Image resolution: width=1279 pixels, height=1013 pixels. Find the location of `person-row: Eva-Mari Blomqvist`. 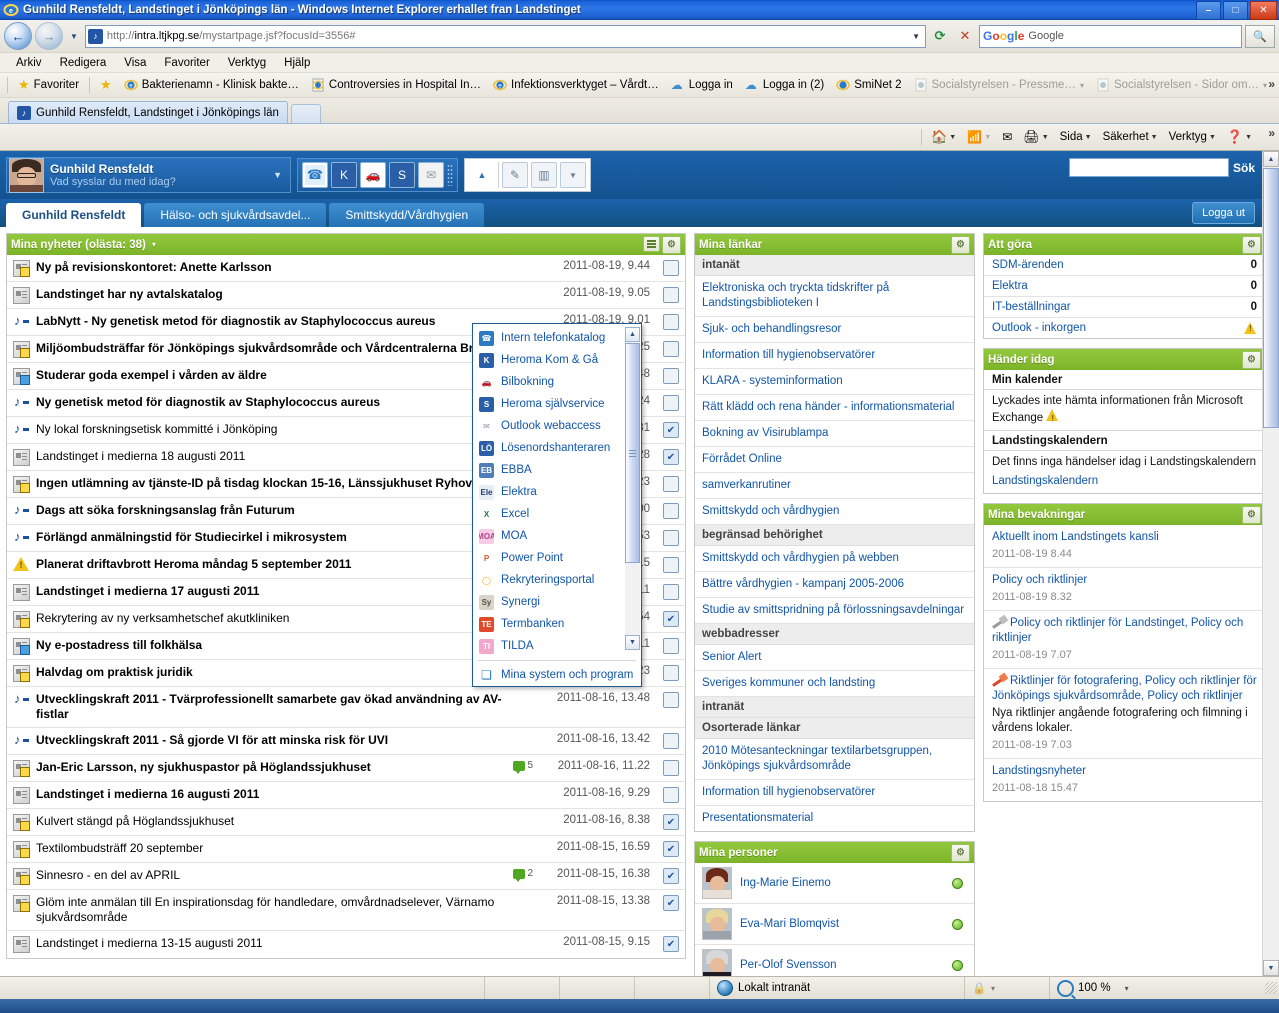

person-row: Eva-Mari Blomqvist is located at coordinates (834, 924).